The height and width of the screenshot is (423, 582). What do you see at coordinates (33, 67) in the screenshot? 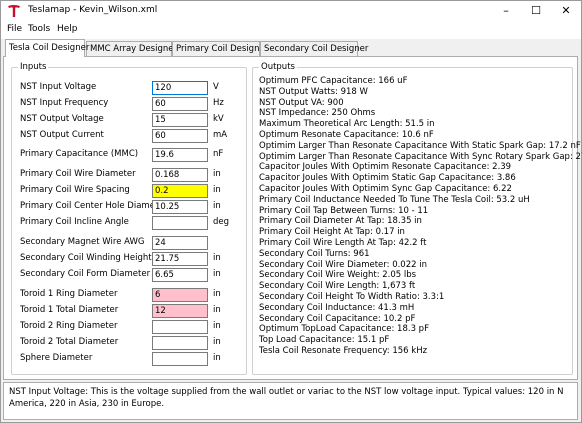
I see `inputs-title: Inputs` at bounding box center [33, 67].